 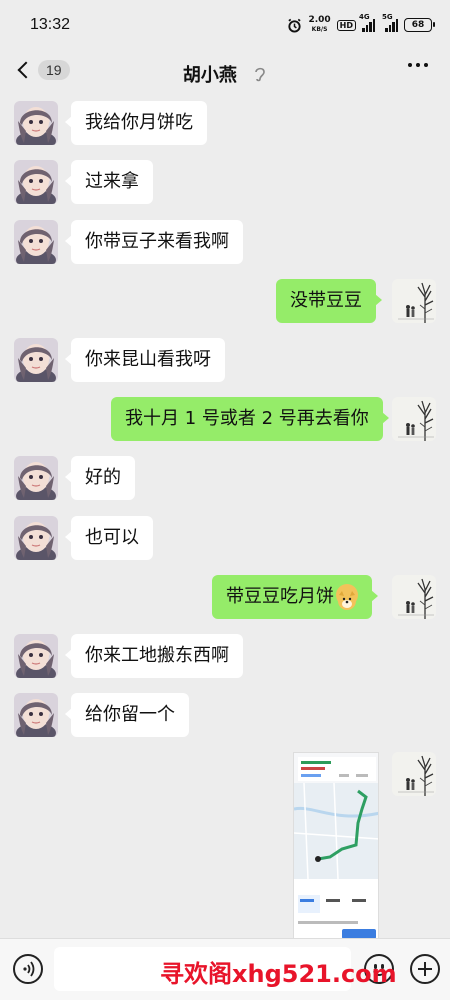 What do you see at coordinates (347, 597) in the screenshot?
I see `dog-emoji-icon` at bounding box center [347, 597].